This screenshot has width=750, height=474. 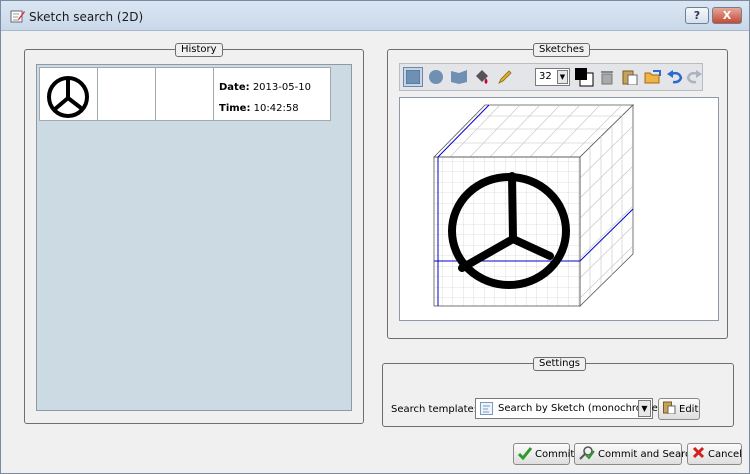 I want to click on open-folder-icon, so click(x=653, y=77).